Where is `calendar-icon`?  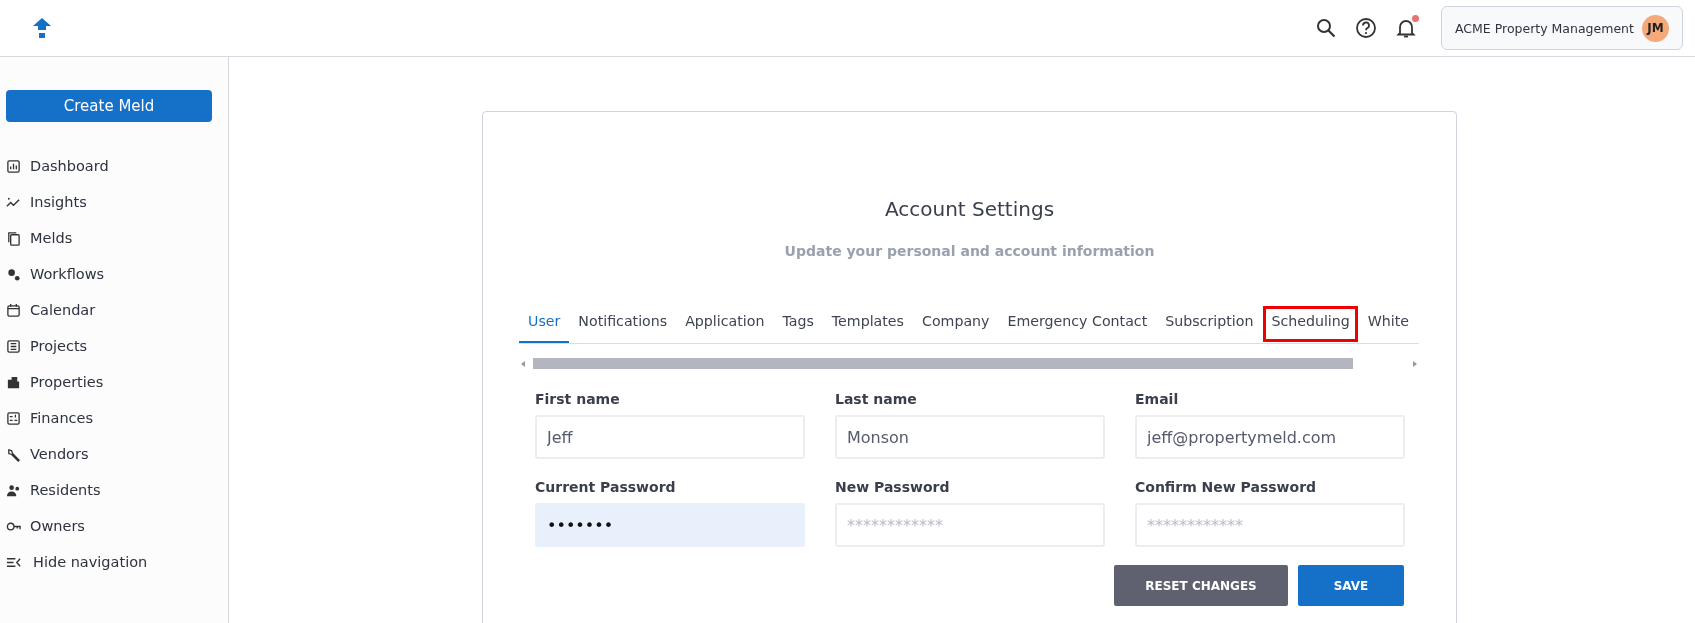
calendar-icon is located at coordinates (13, 310).